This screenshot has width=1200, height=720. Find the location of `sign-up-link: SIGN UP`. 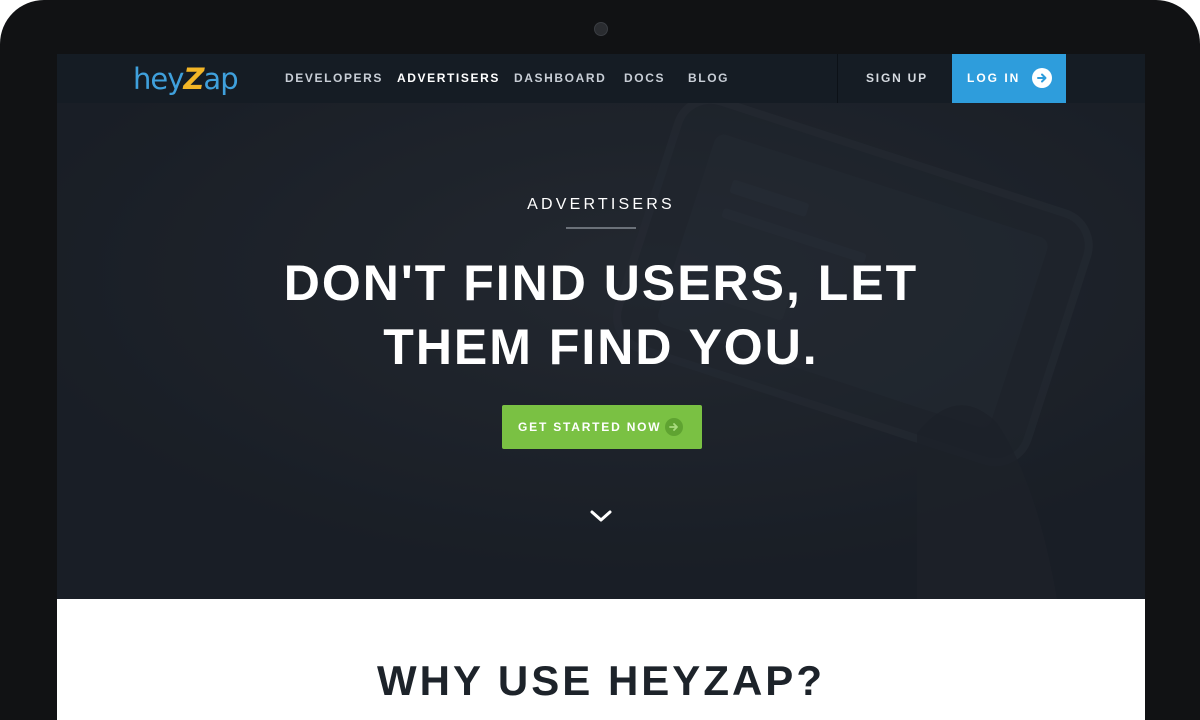

sign-up-link: SIGN UP is located at coordinates (897, 78).